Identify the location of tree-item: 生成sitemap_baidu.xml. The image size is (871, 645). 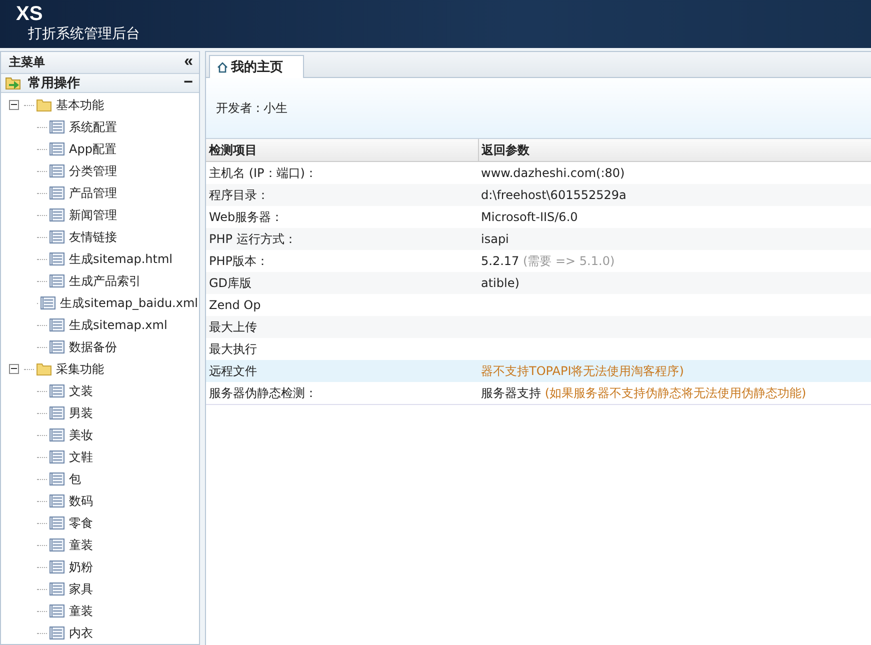
(129, 303).